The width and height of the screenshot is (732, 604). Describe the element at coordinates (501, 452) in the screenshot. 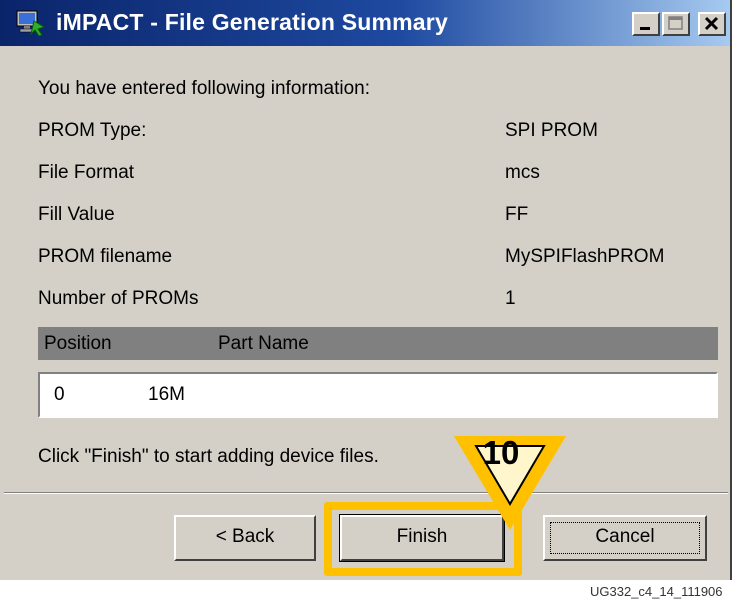

I see `step-number: 10` at that location.